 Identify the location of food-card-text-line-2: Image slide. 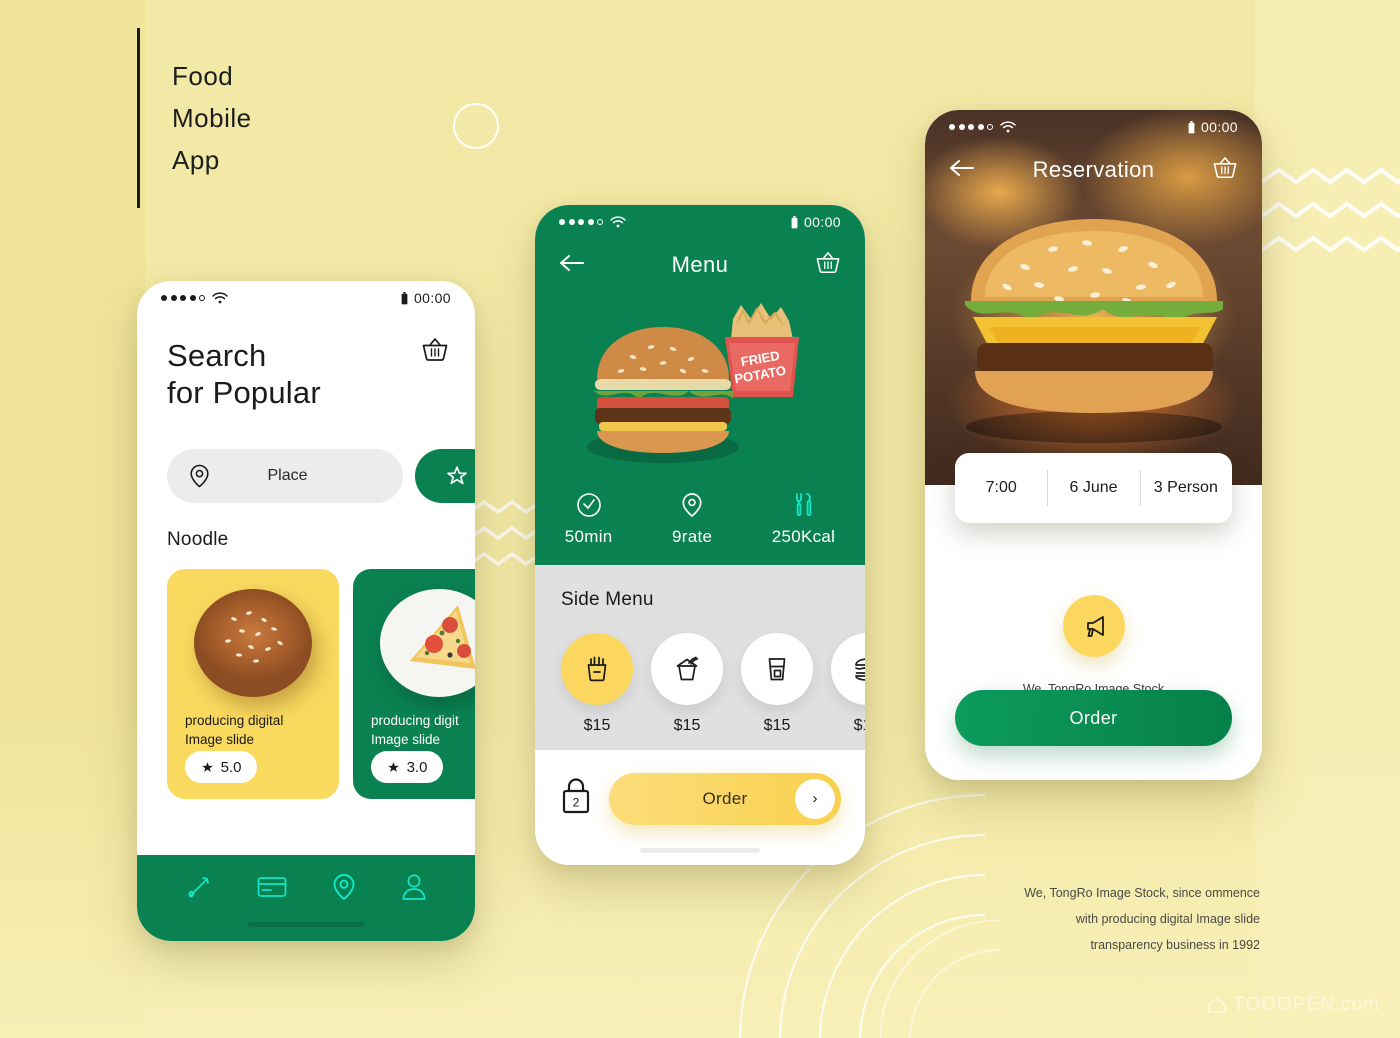
(220, 739).